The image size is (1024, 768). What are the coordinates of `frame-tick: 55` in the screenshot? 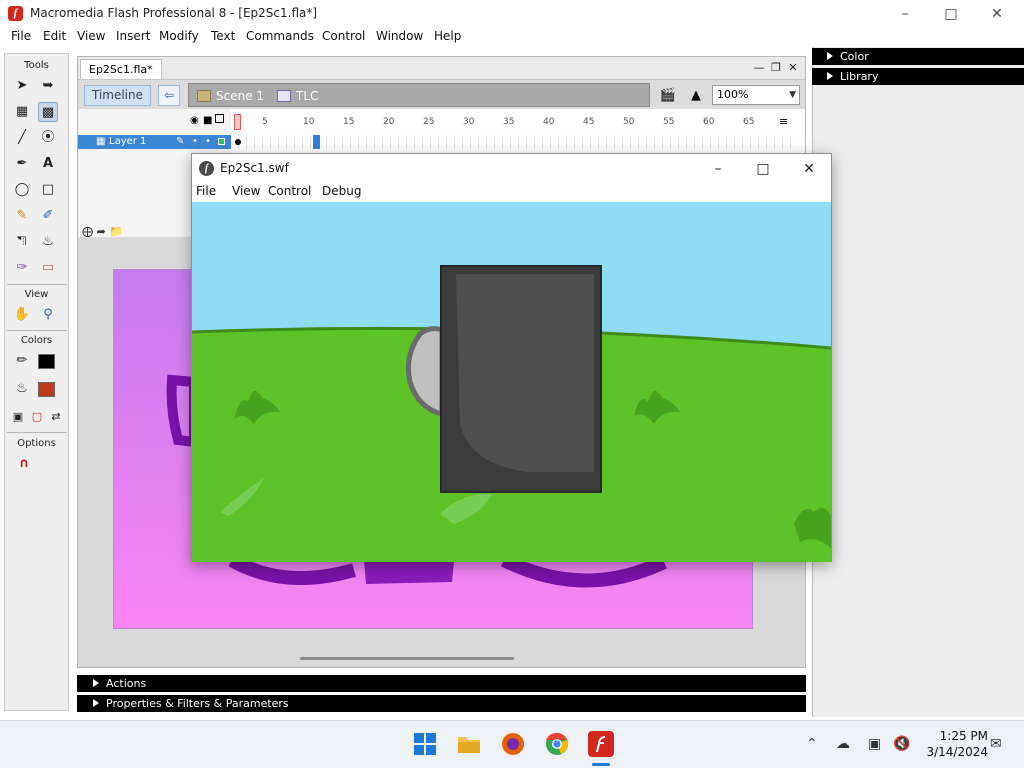 It's located at (669, 122).